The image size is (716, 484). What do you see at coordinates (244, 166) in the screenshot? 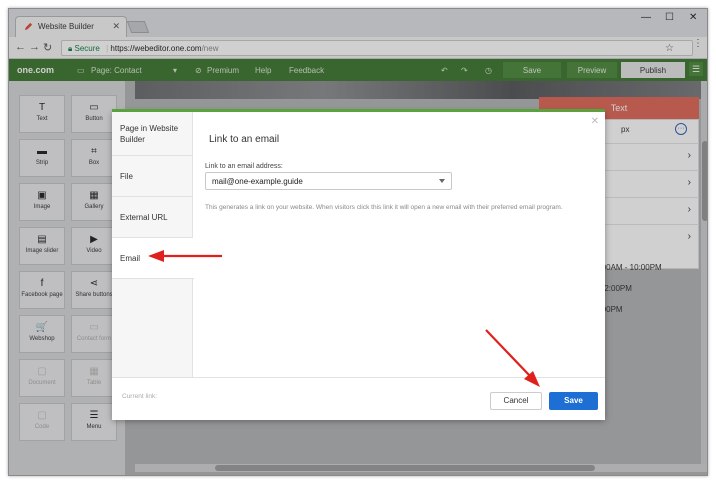
I see `email-field-label: Link to an email address:` at bounding box center [244, 166].